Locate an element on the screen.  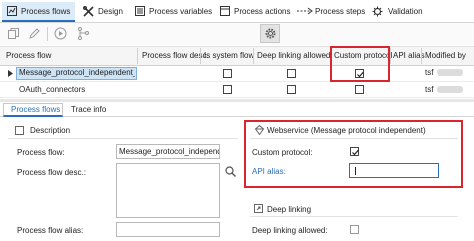
custom-protocol-label: Custom protocol: is located at coordinates (282, 152).